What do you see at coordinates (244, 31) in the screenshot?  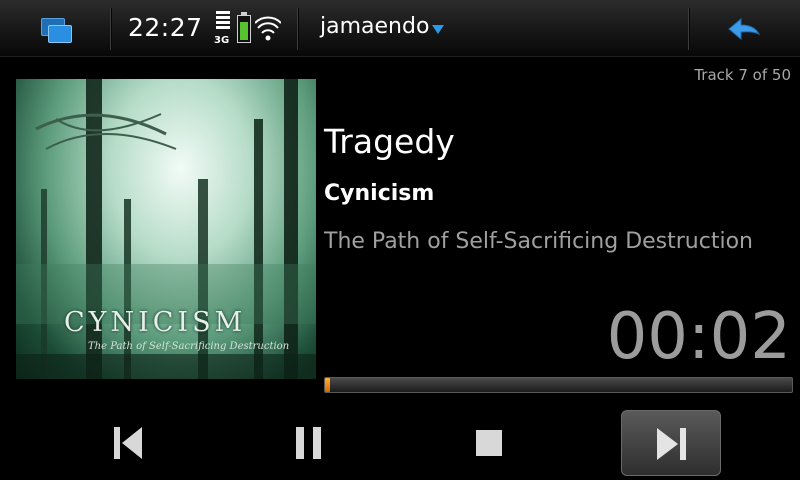 I see `battery-level` at bounding box center [244, 31].